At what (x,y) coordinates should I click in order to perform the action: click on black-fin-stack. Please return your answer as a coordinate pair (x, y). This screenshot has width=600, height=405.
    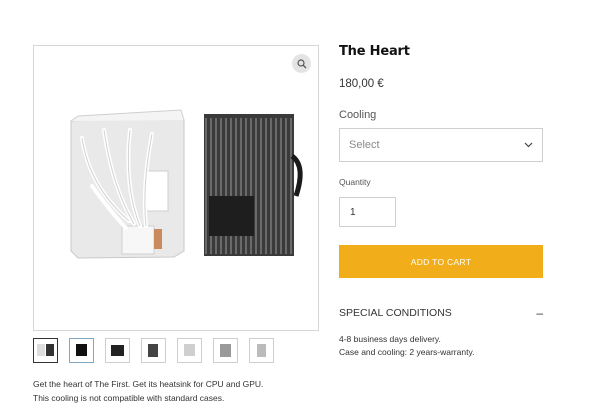
    Looking at the image, I should click on (253, 185).